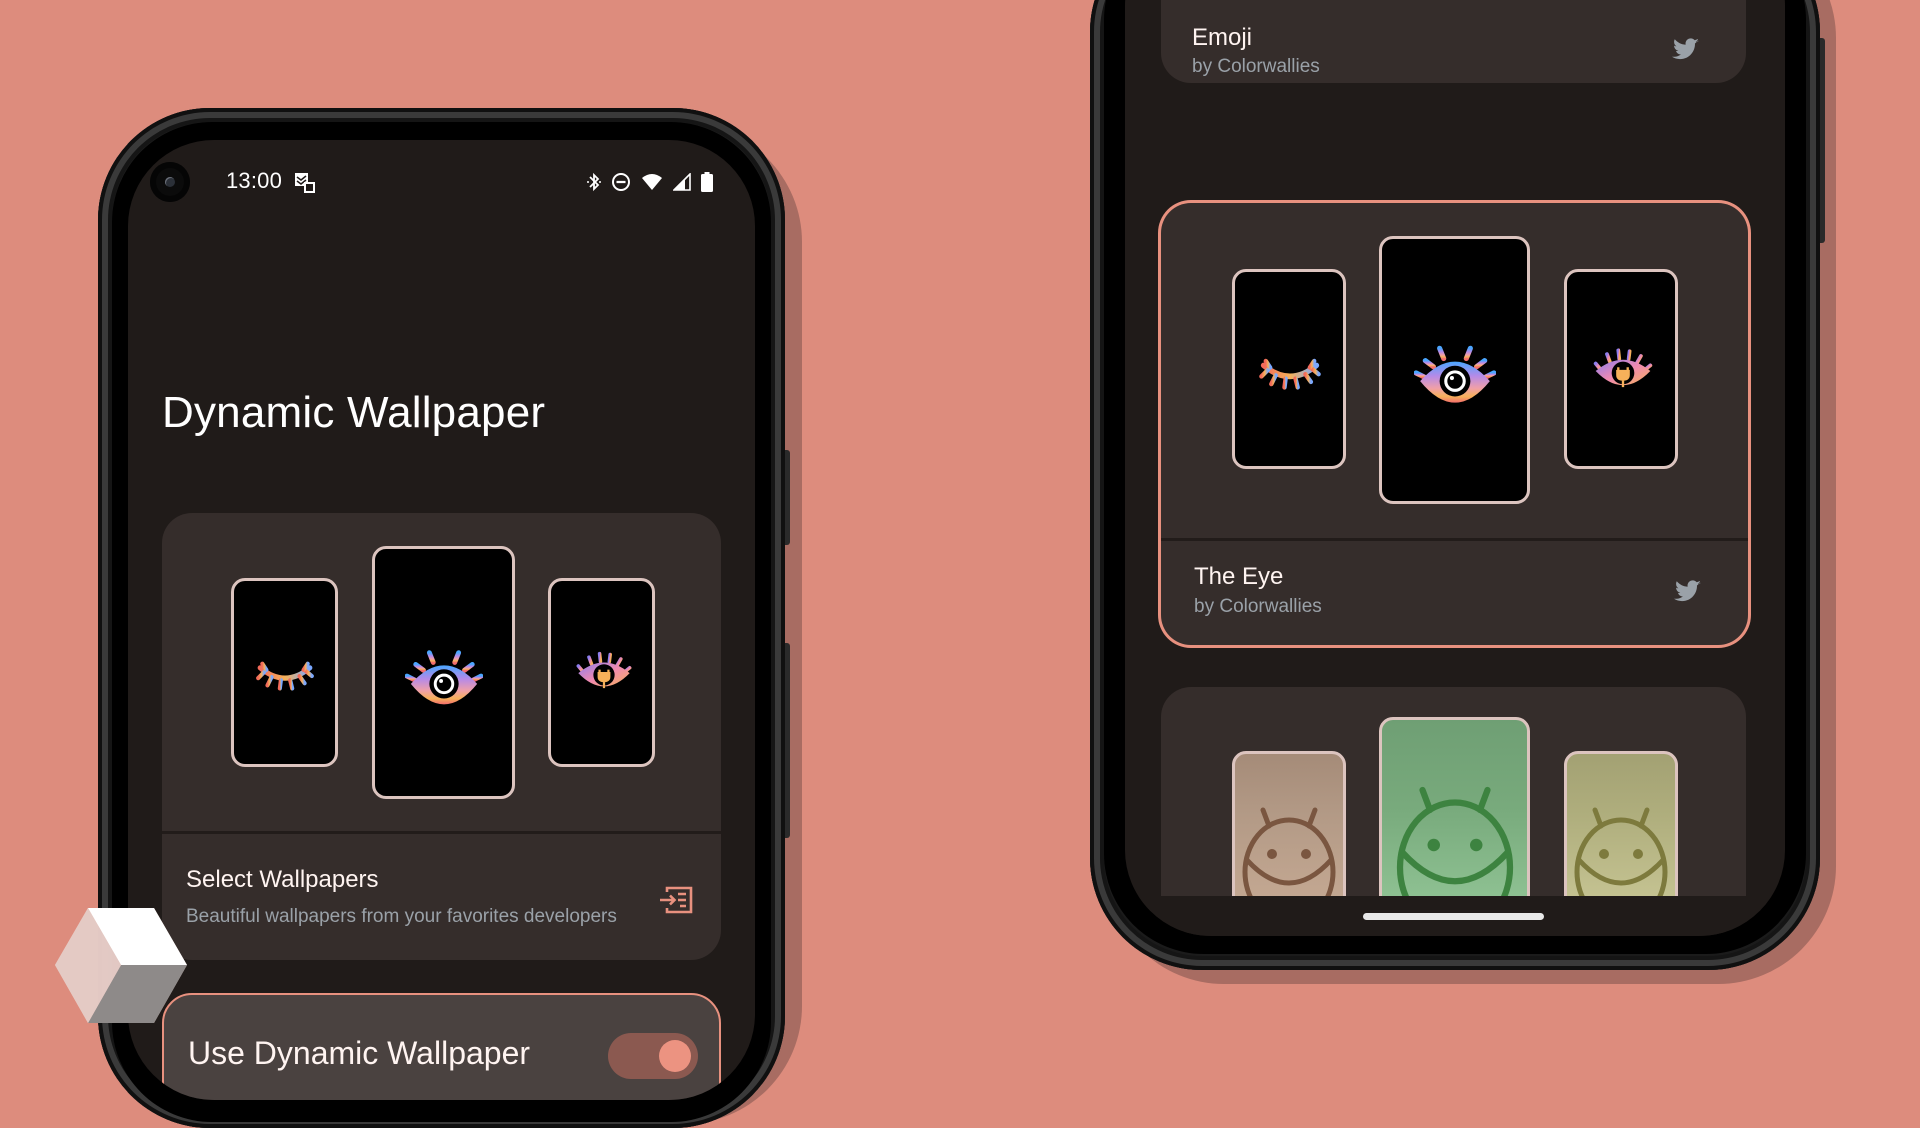  I want to click on toggle-knob, so click(675, 1056).